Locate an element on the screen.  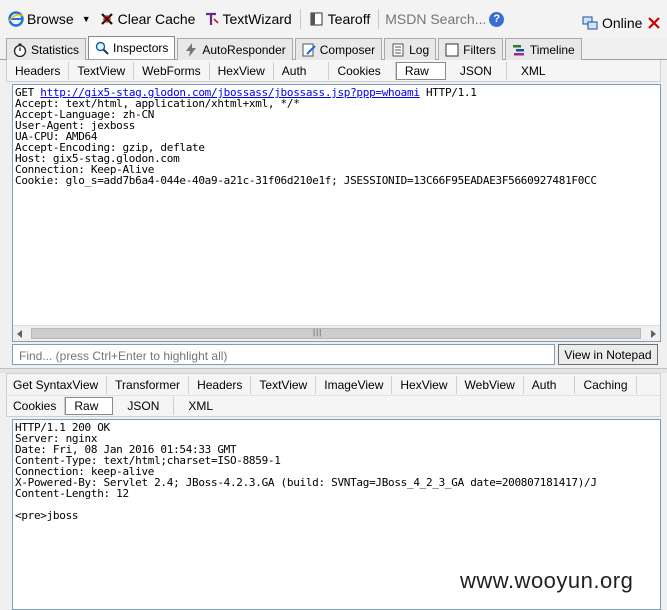
textwizard-button: TextWizard is located at coordinates (247, 19).